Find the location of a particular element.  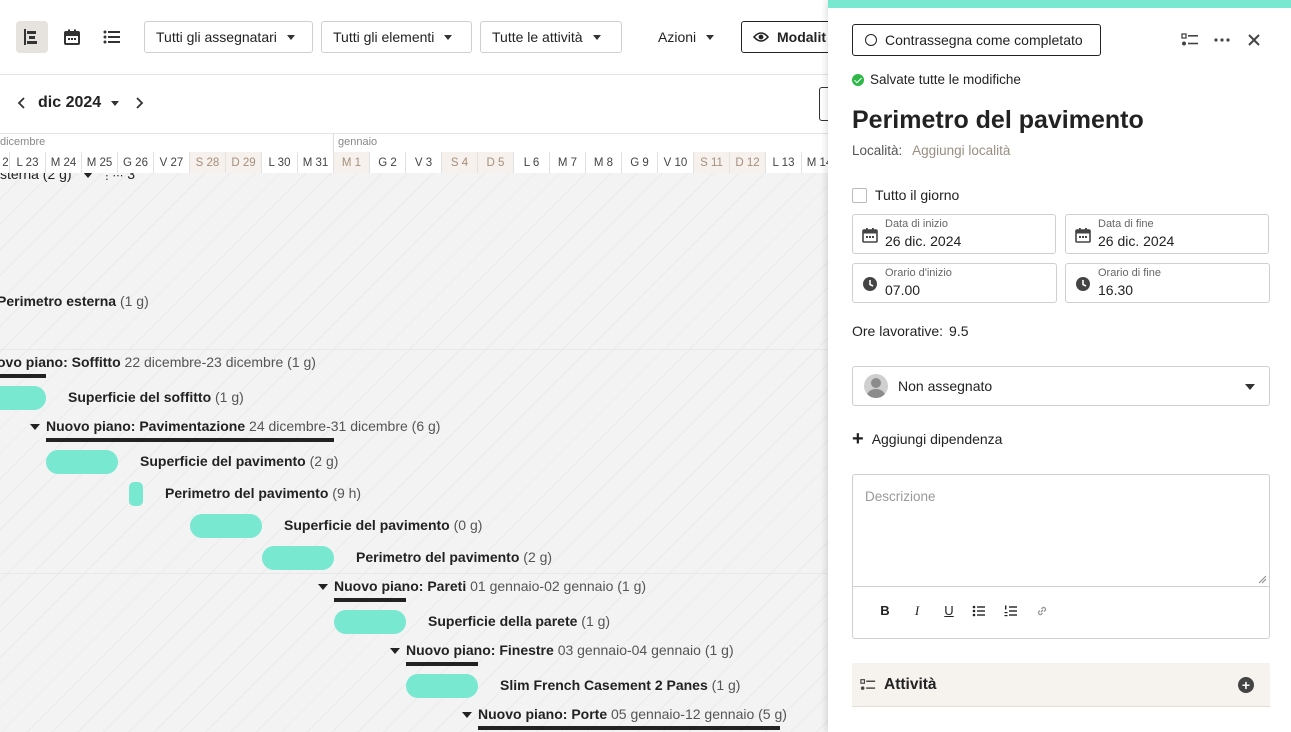

task-title: Perimetro del pavimento is located at coordinates (998, 120).